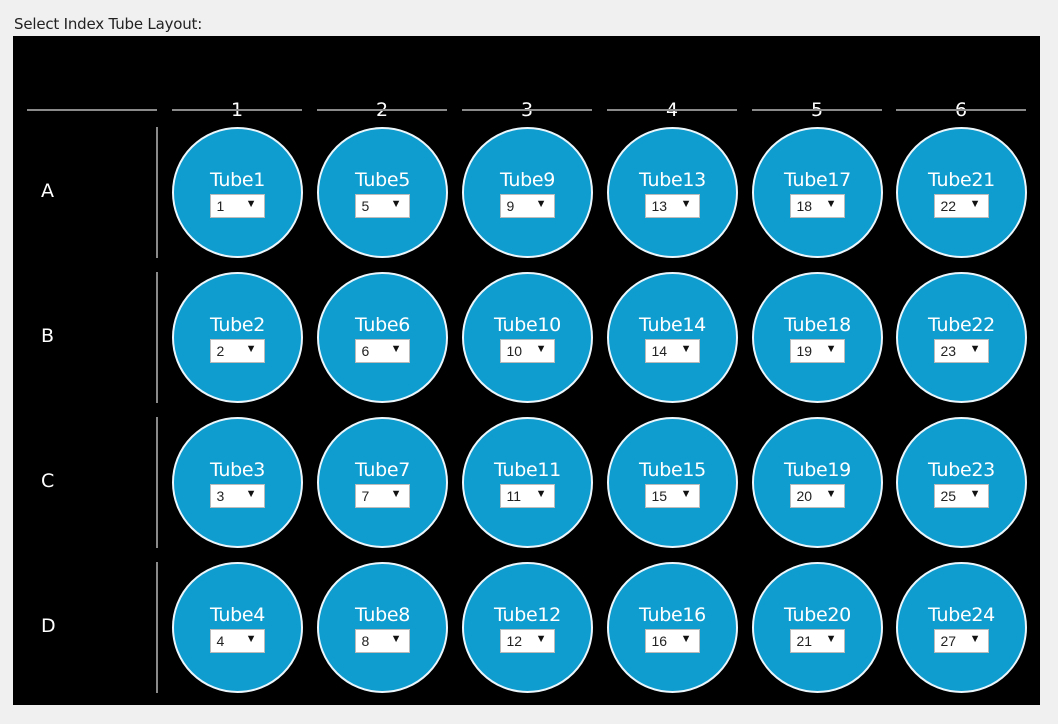 This screenshot has height=724, width=1058. I want to click on dropdown-value: 21, so click(804, 641).